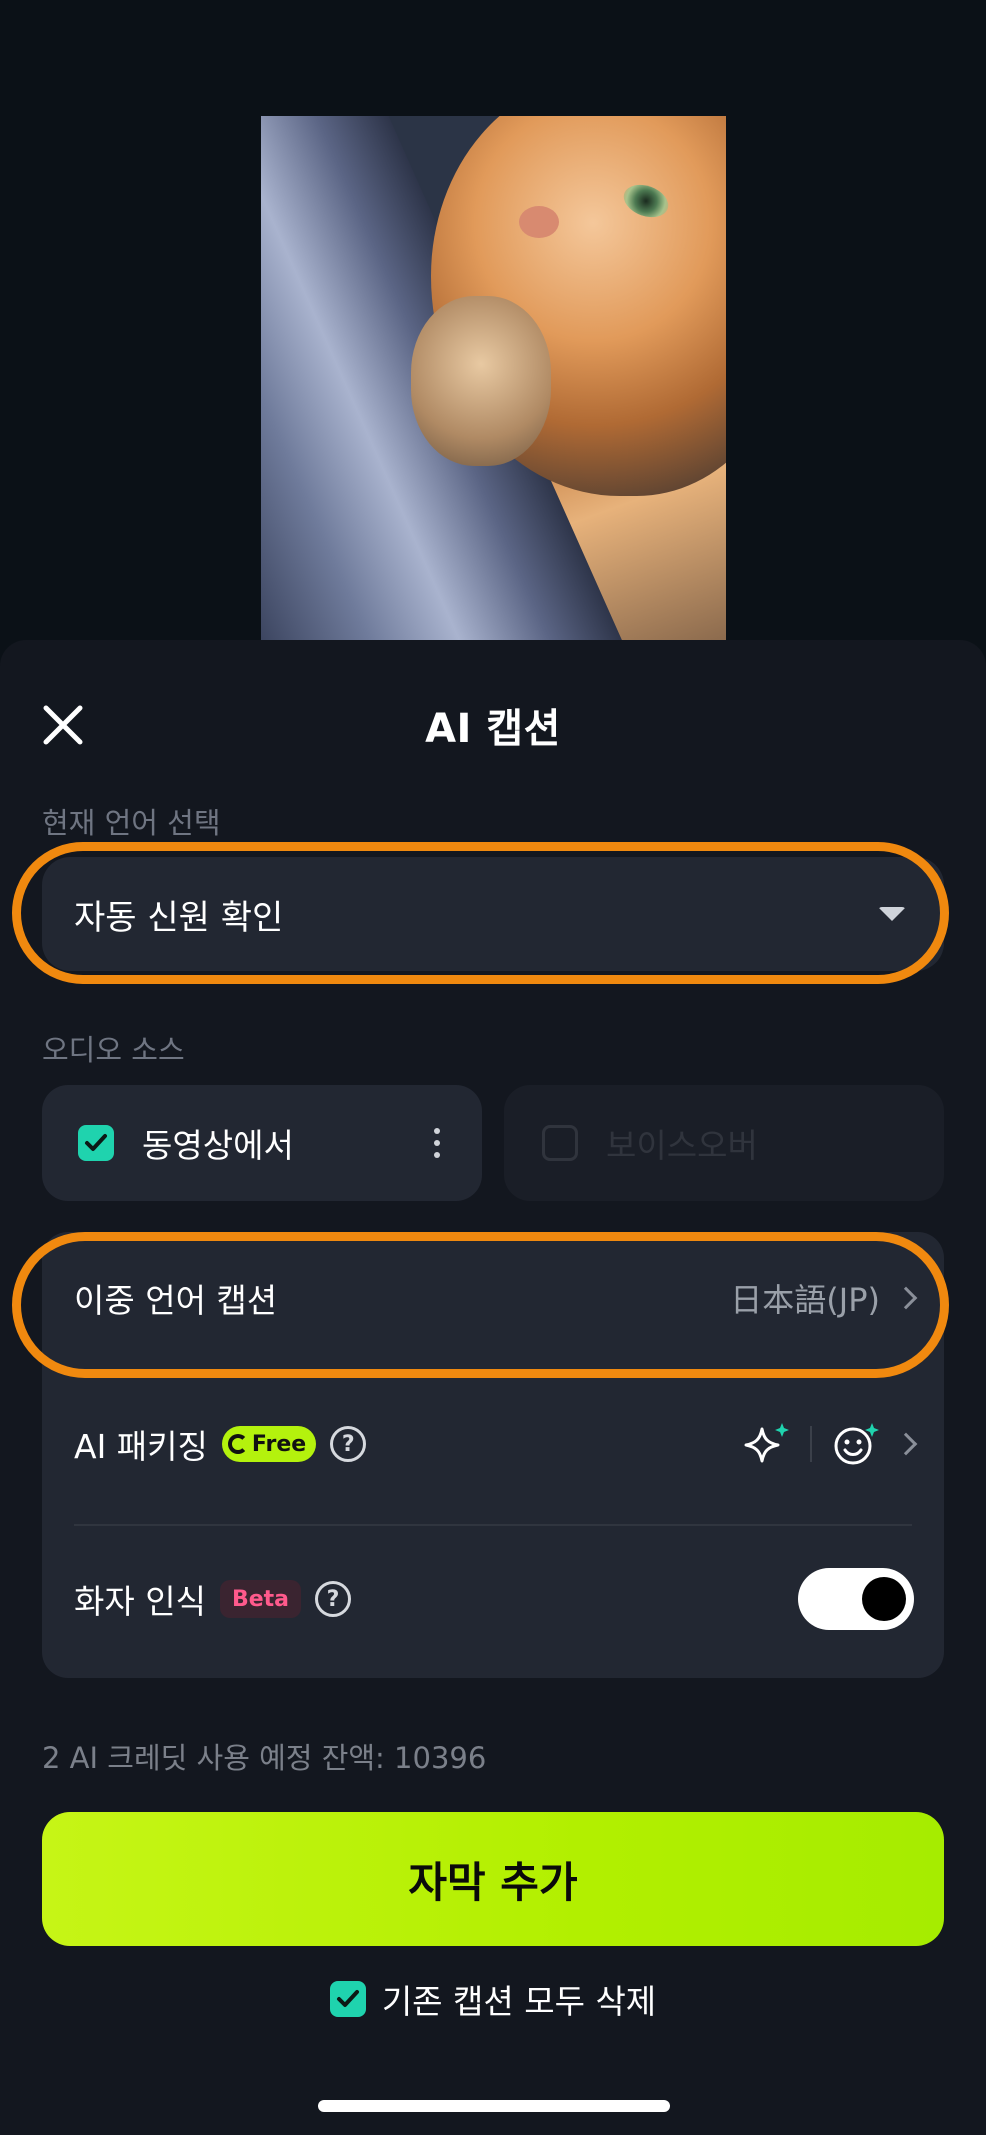 Image resolution: width=986 pixels, height=2135 pixels. Describe the element at coordinates (811, 1444) in the screenshot. I see `icon-separator` at that location.